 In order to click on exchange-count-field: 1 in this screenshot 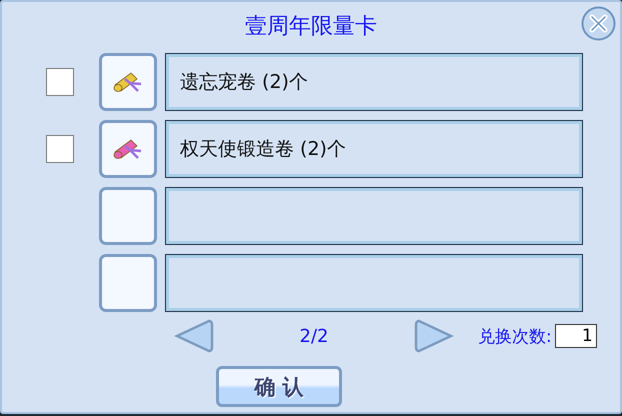, I will do `click(575, 336)`.